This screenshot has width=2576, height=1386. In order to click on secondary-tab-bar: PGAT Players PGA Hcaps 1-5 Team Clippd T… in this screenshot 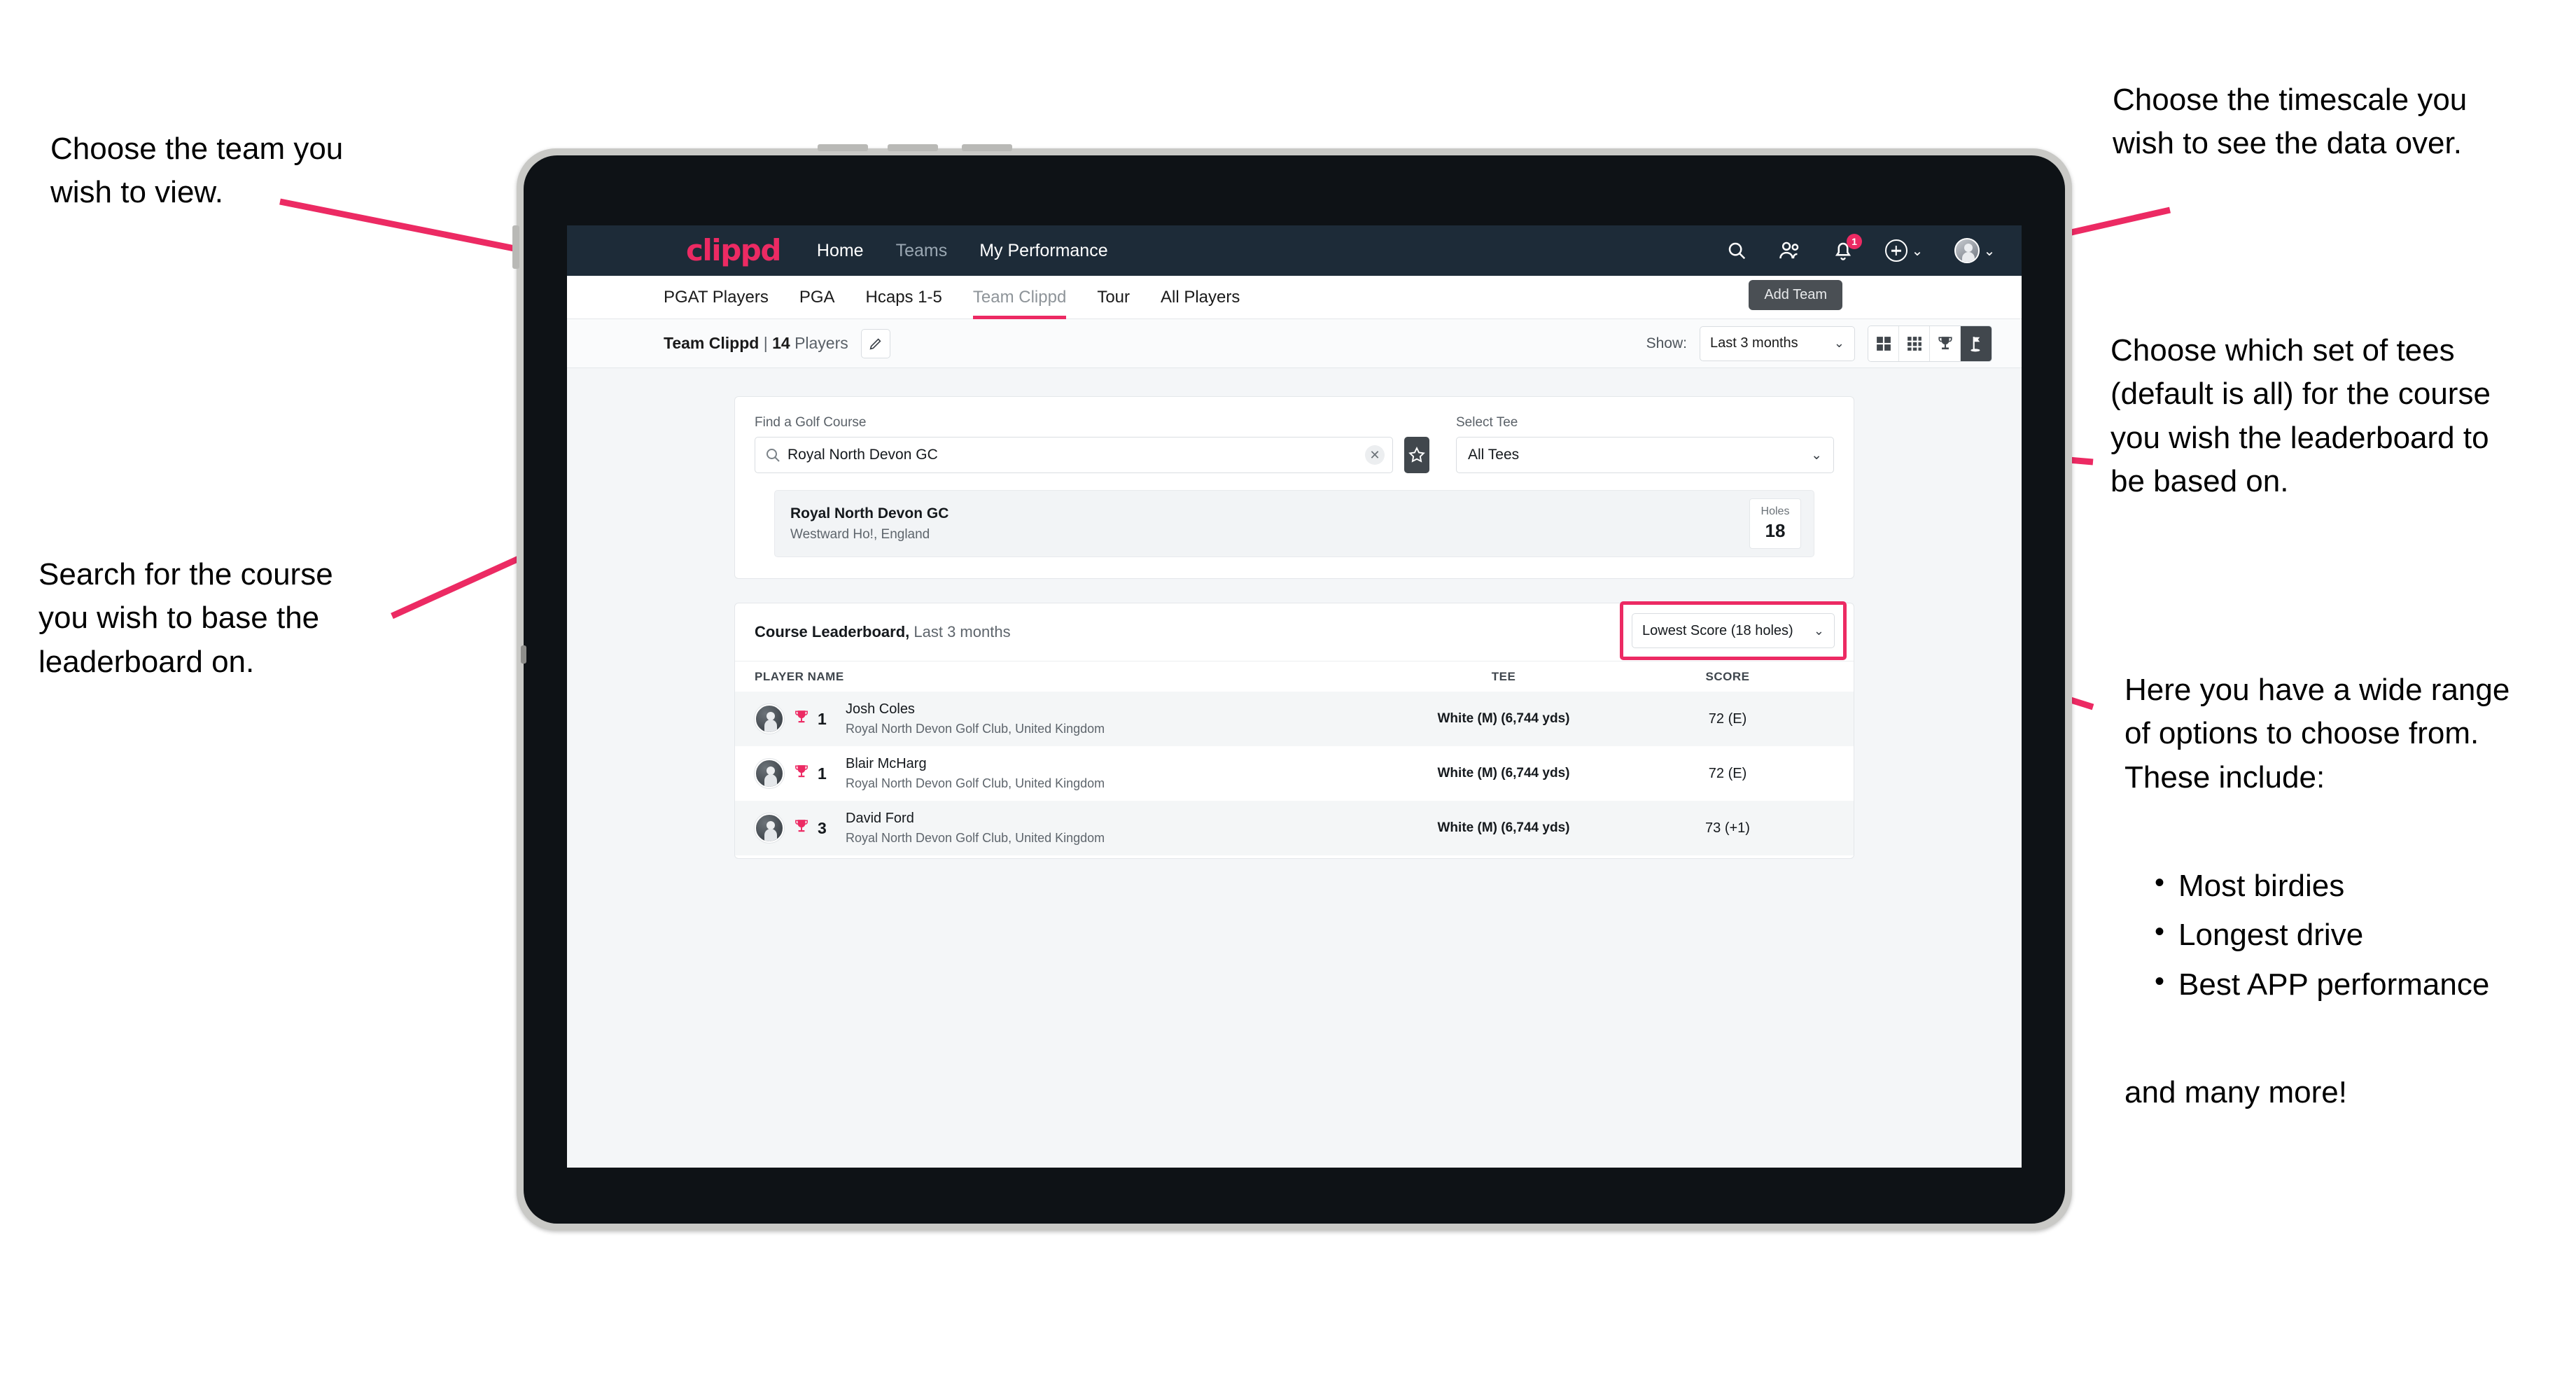, I will do `click(1294, 297)`.